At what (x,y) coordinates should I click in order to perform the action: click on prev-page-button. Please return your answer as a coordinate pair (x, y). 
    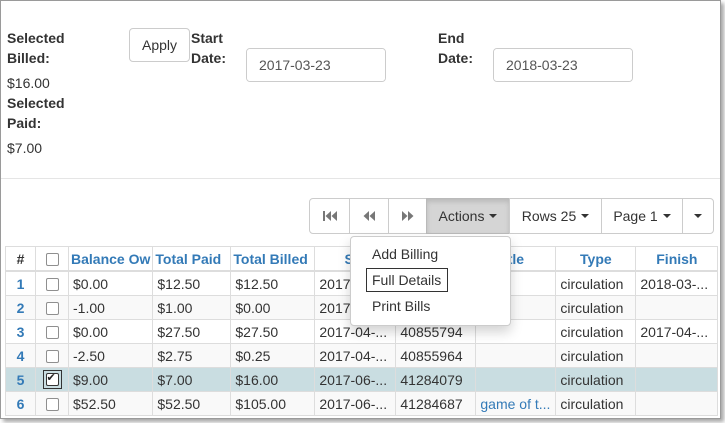
    Looking at the image, I should click on (369, 216).